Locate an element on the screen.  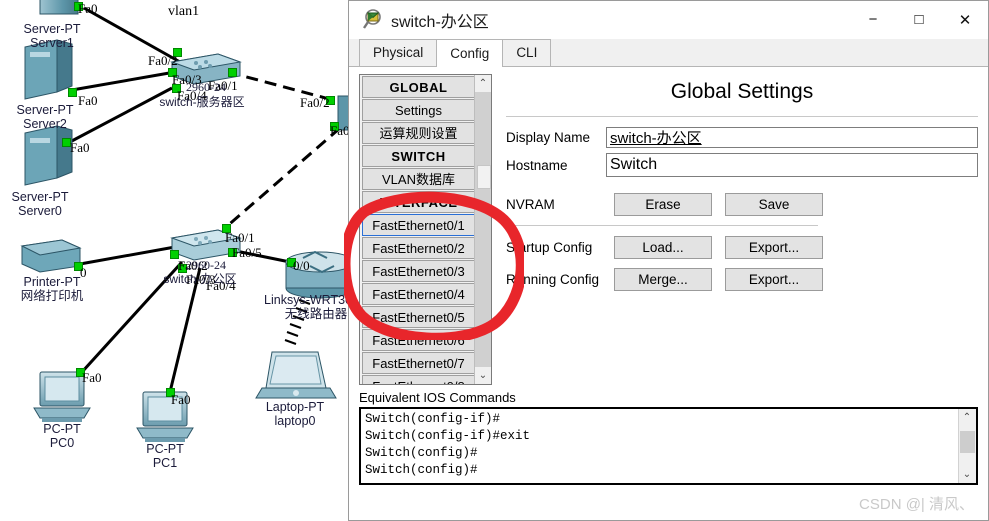
watermark: CSDN @| 清风、 is located at coordinates (916, 504).